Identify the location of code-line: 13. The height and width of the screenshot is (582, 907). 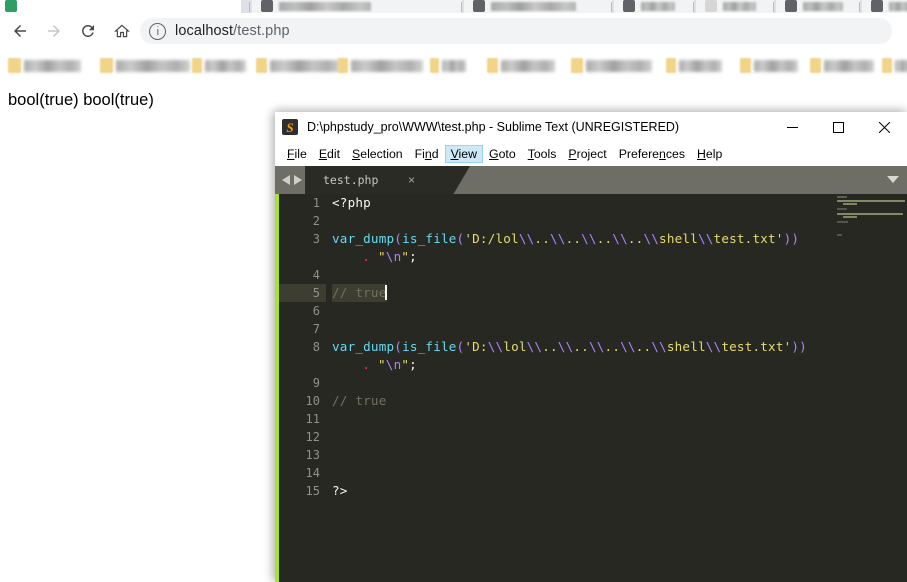
(591, 455).